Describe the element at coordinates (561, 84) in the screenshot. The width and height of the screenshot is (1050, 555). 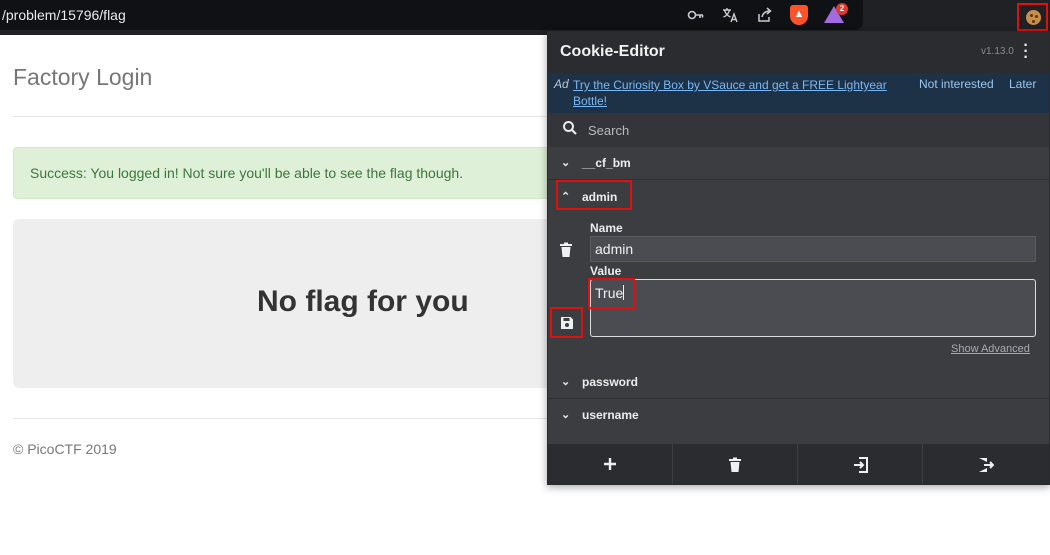
I see `ad-label: Ad` at that location.